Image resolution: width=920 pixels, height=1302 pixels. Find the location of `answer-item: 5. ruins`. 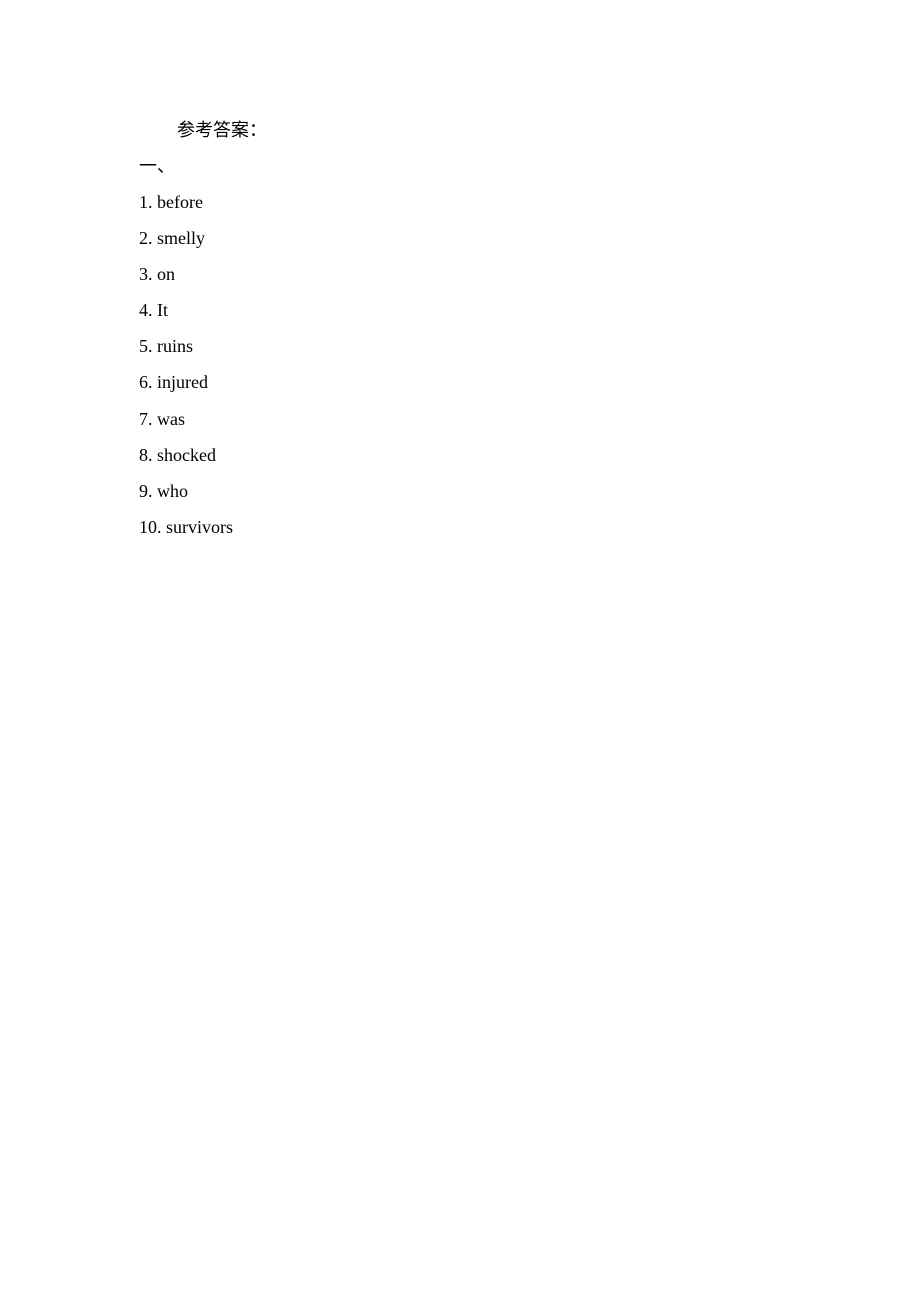

answer-item: 5. ruins is located at coordinates (166, 346).